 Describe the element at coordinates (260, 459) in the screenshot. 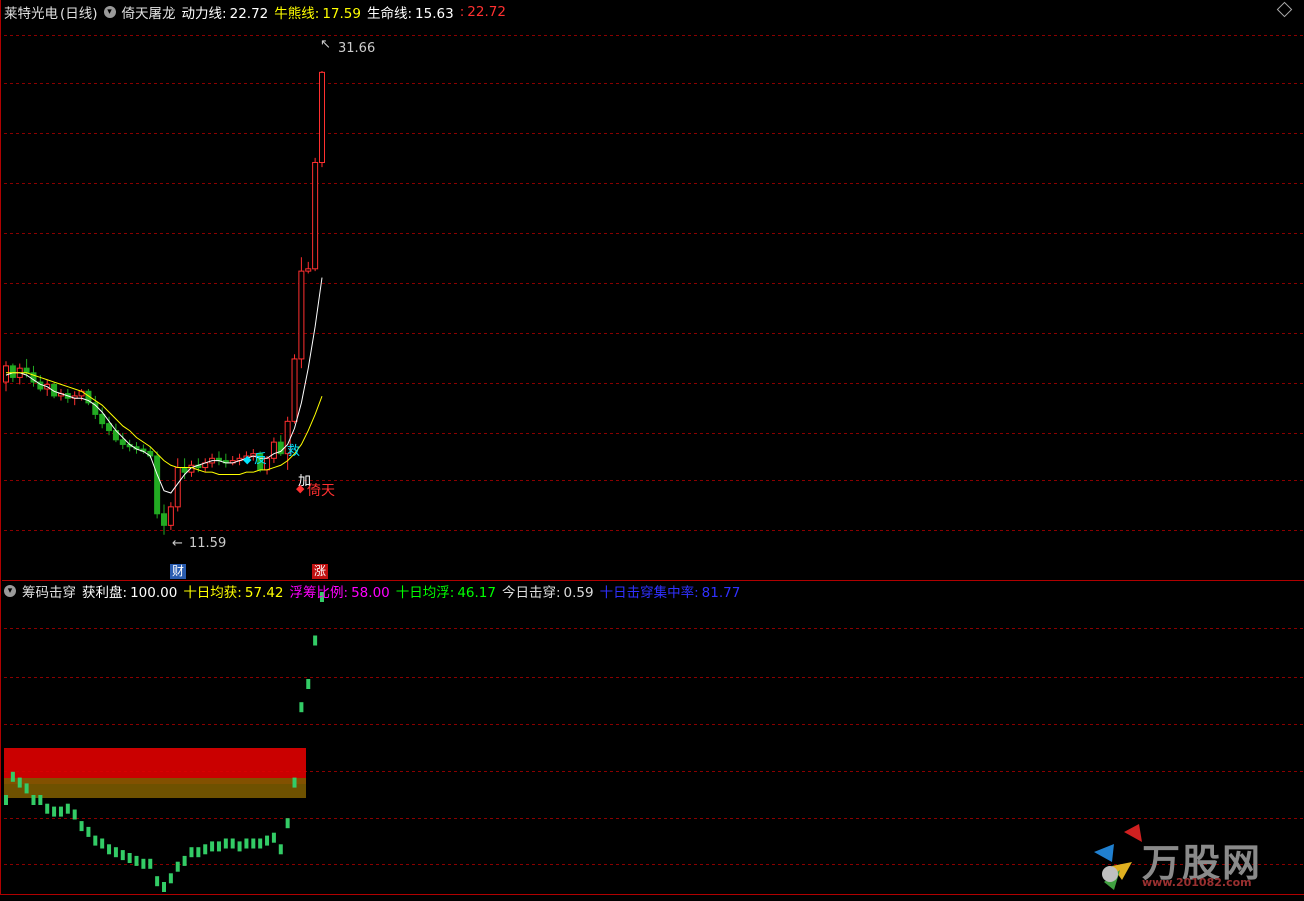

I see `marker-fan: 反` at that location.